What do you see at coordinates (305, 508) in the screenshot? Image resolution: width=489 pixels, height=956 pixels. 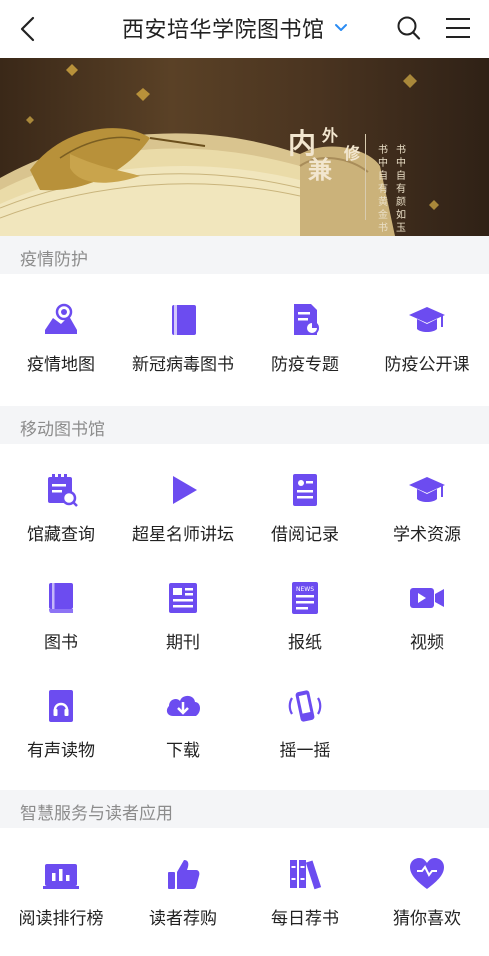 I see `borrow-record-button: 借阅记录` at bounding box center [305, 508].